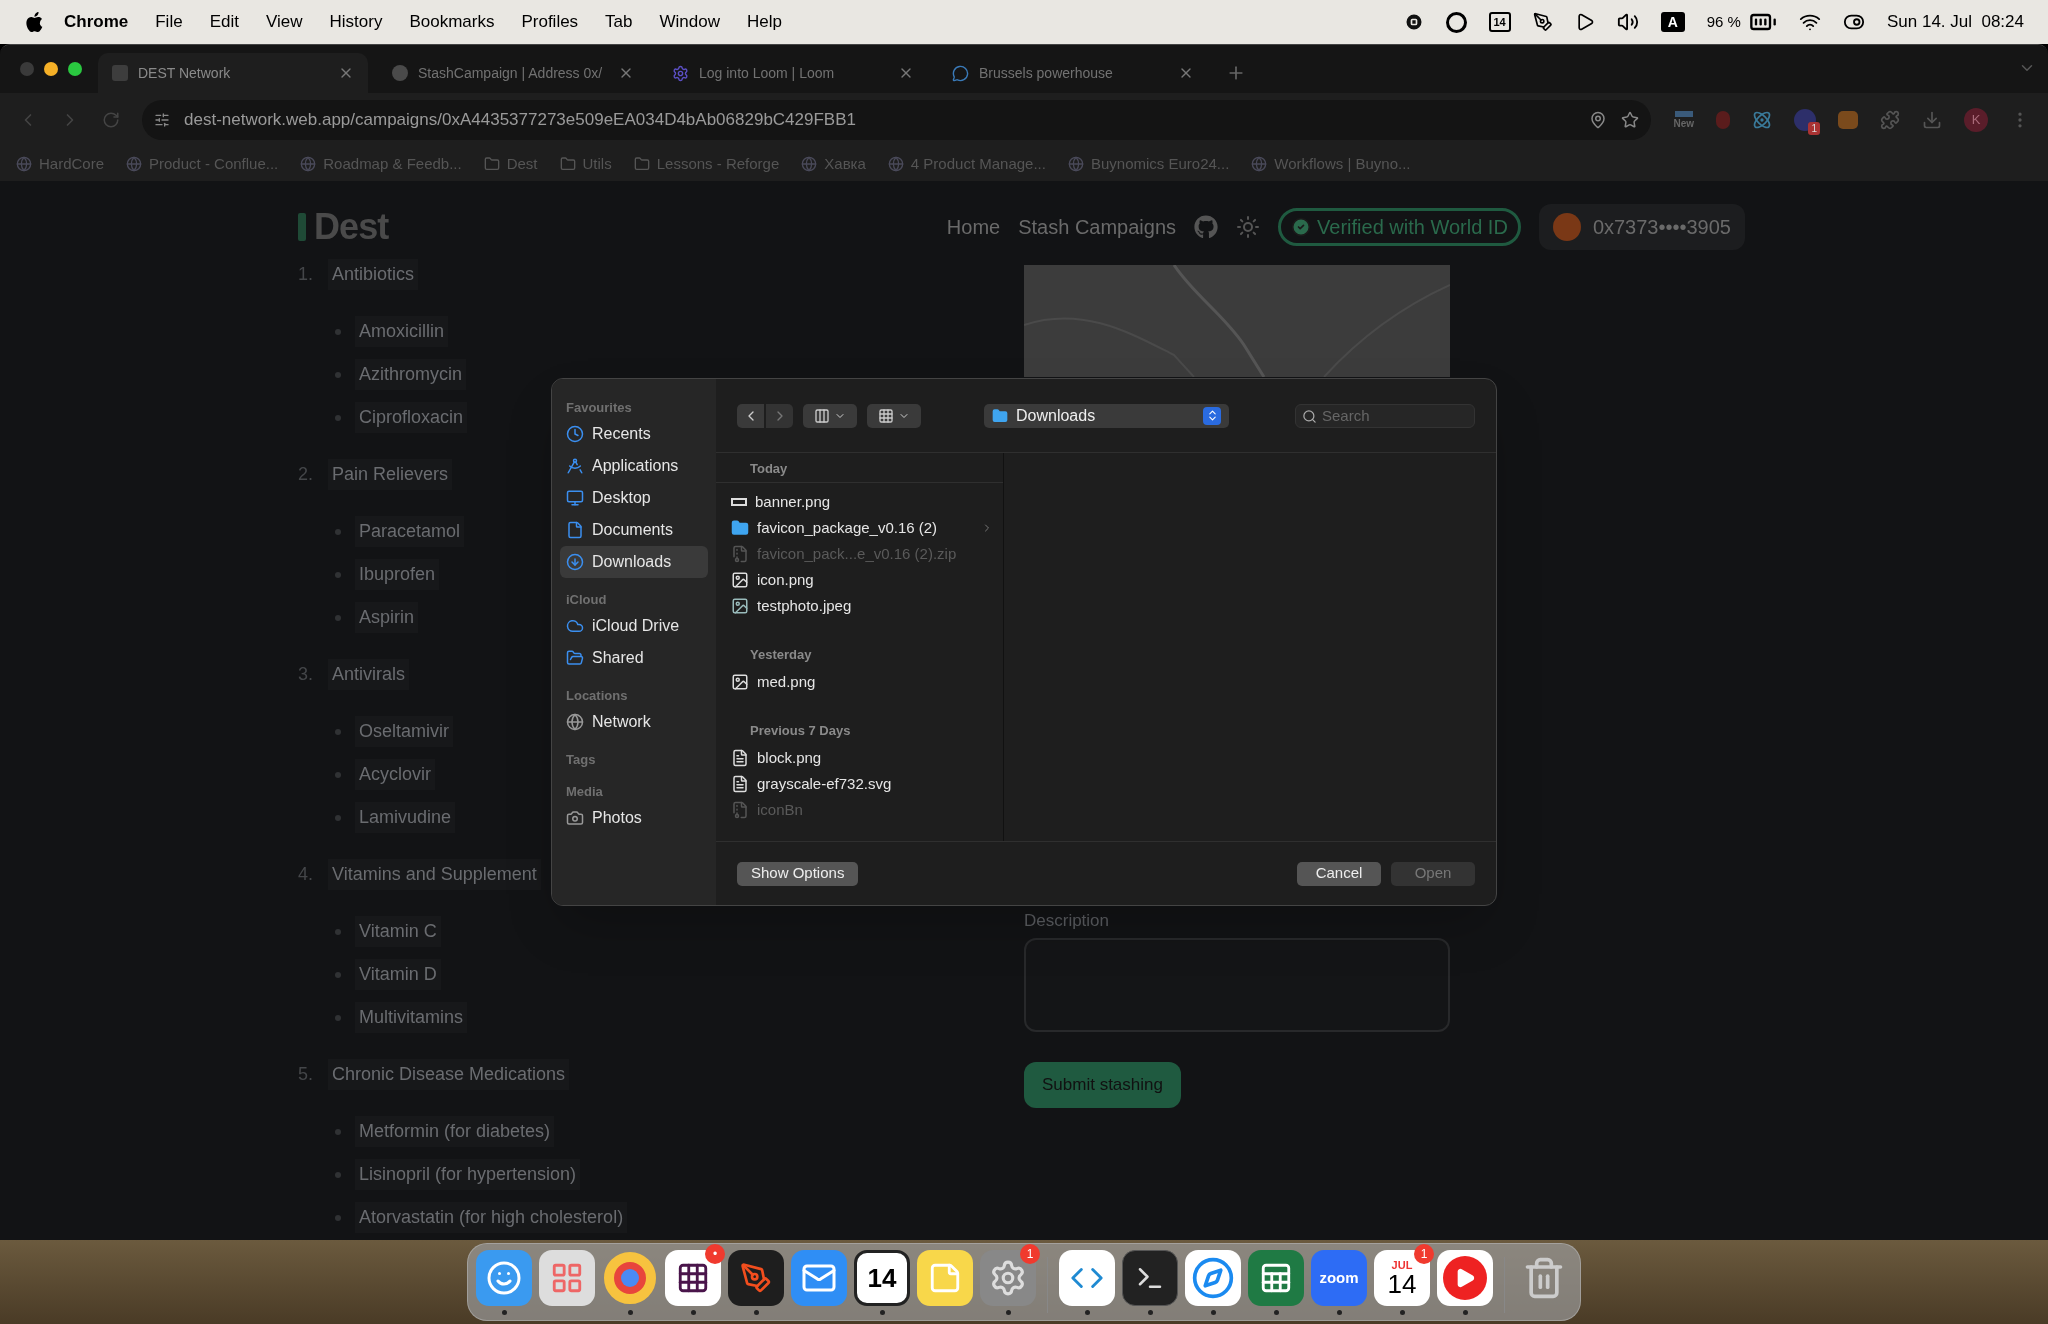 This screenshot has height=1324, width=2048. What do you see at coordinates (859, 682) in the screenshot?
I see `file-row: med.png` at bounding box center [859, 682].